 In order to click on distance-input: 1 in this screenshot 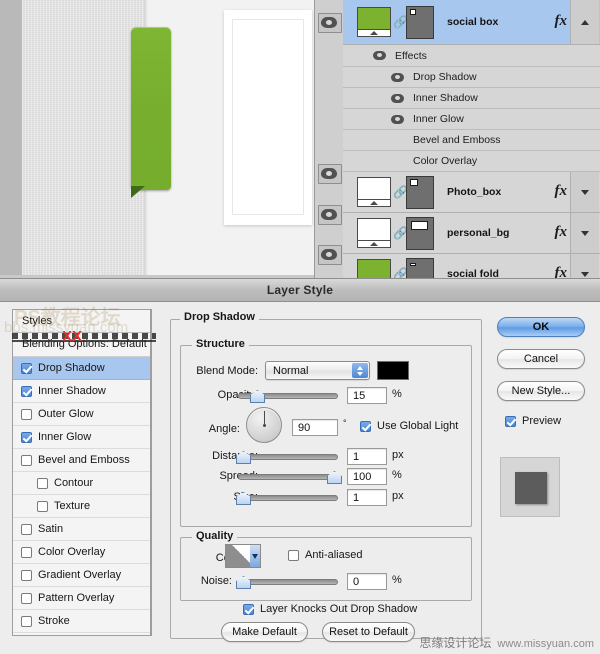, I will do `click(367, 456)`.